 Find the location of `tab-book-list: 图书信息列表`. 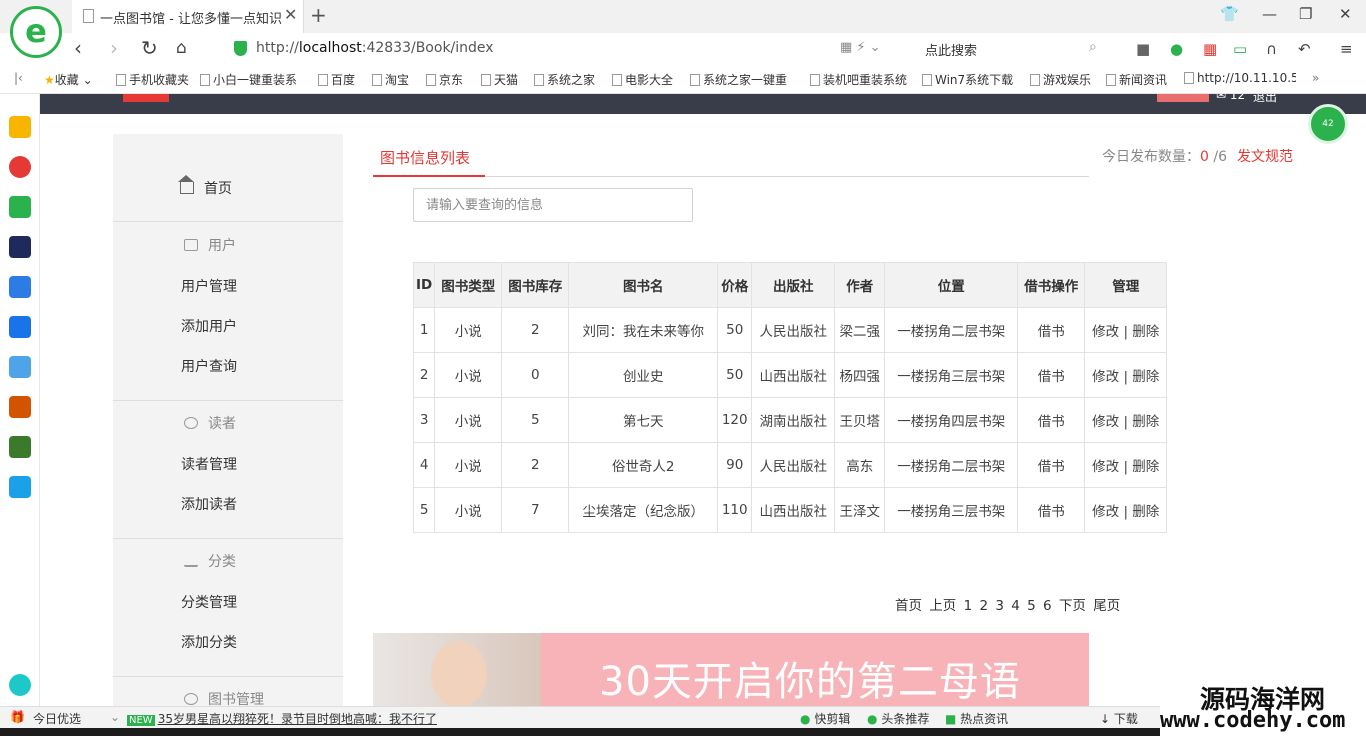

tab-book-list: 图书信息列表 is located at coordinates (425, 157).